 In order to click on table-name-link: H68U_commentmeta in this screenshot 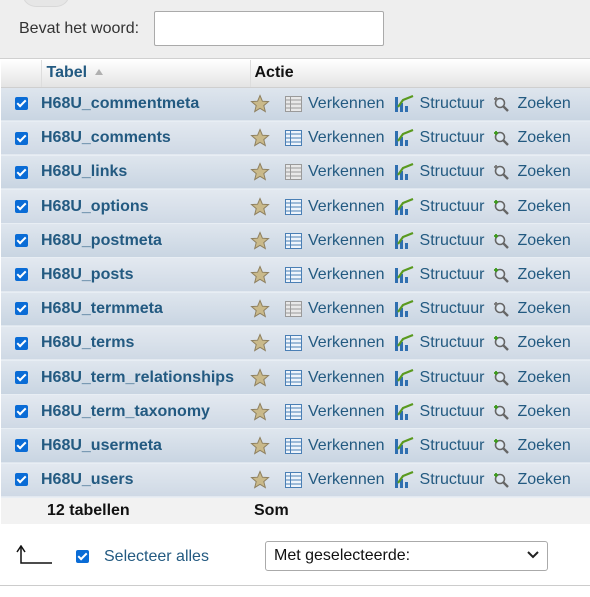, I will do `click(120, 103)`.